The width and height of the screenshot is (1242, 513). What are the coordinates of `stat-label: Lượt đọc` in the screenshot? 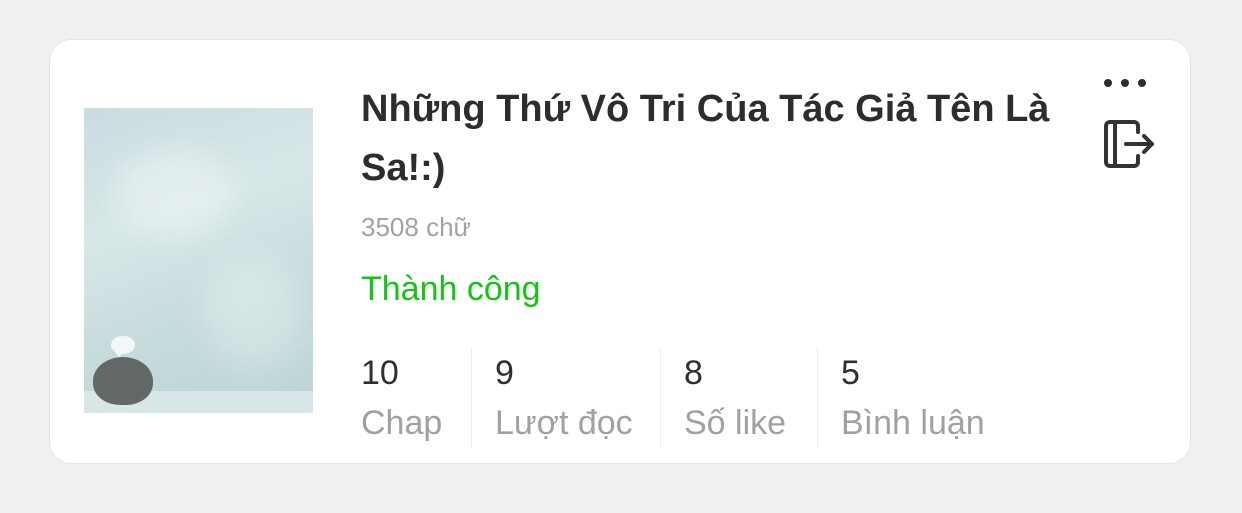 It's located at (564, 423).